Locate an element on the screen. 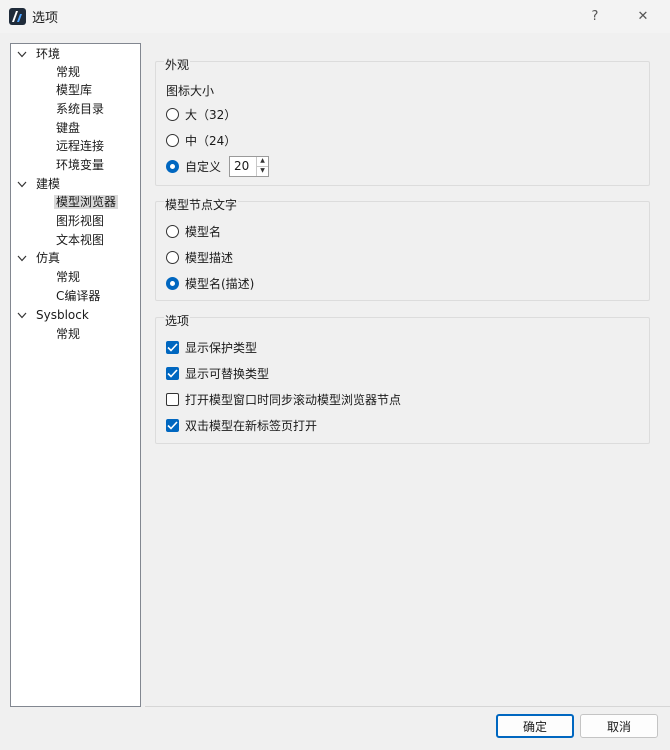  node-text-description-option: 模型描述 is located at coordinates (199, 257).